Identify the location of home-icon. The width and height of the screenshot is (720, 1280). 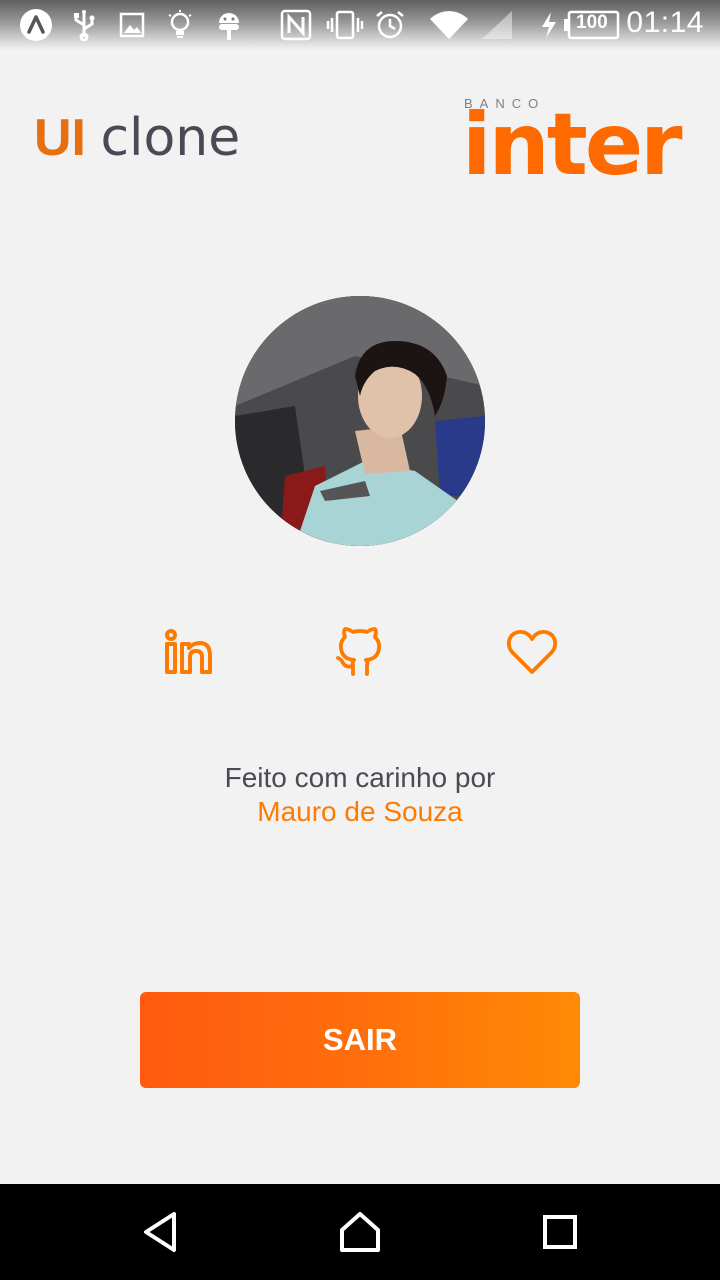
(360, 1232).